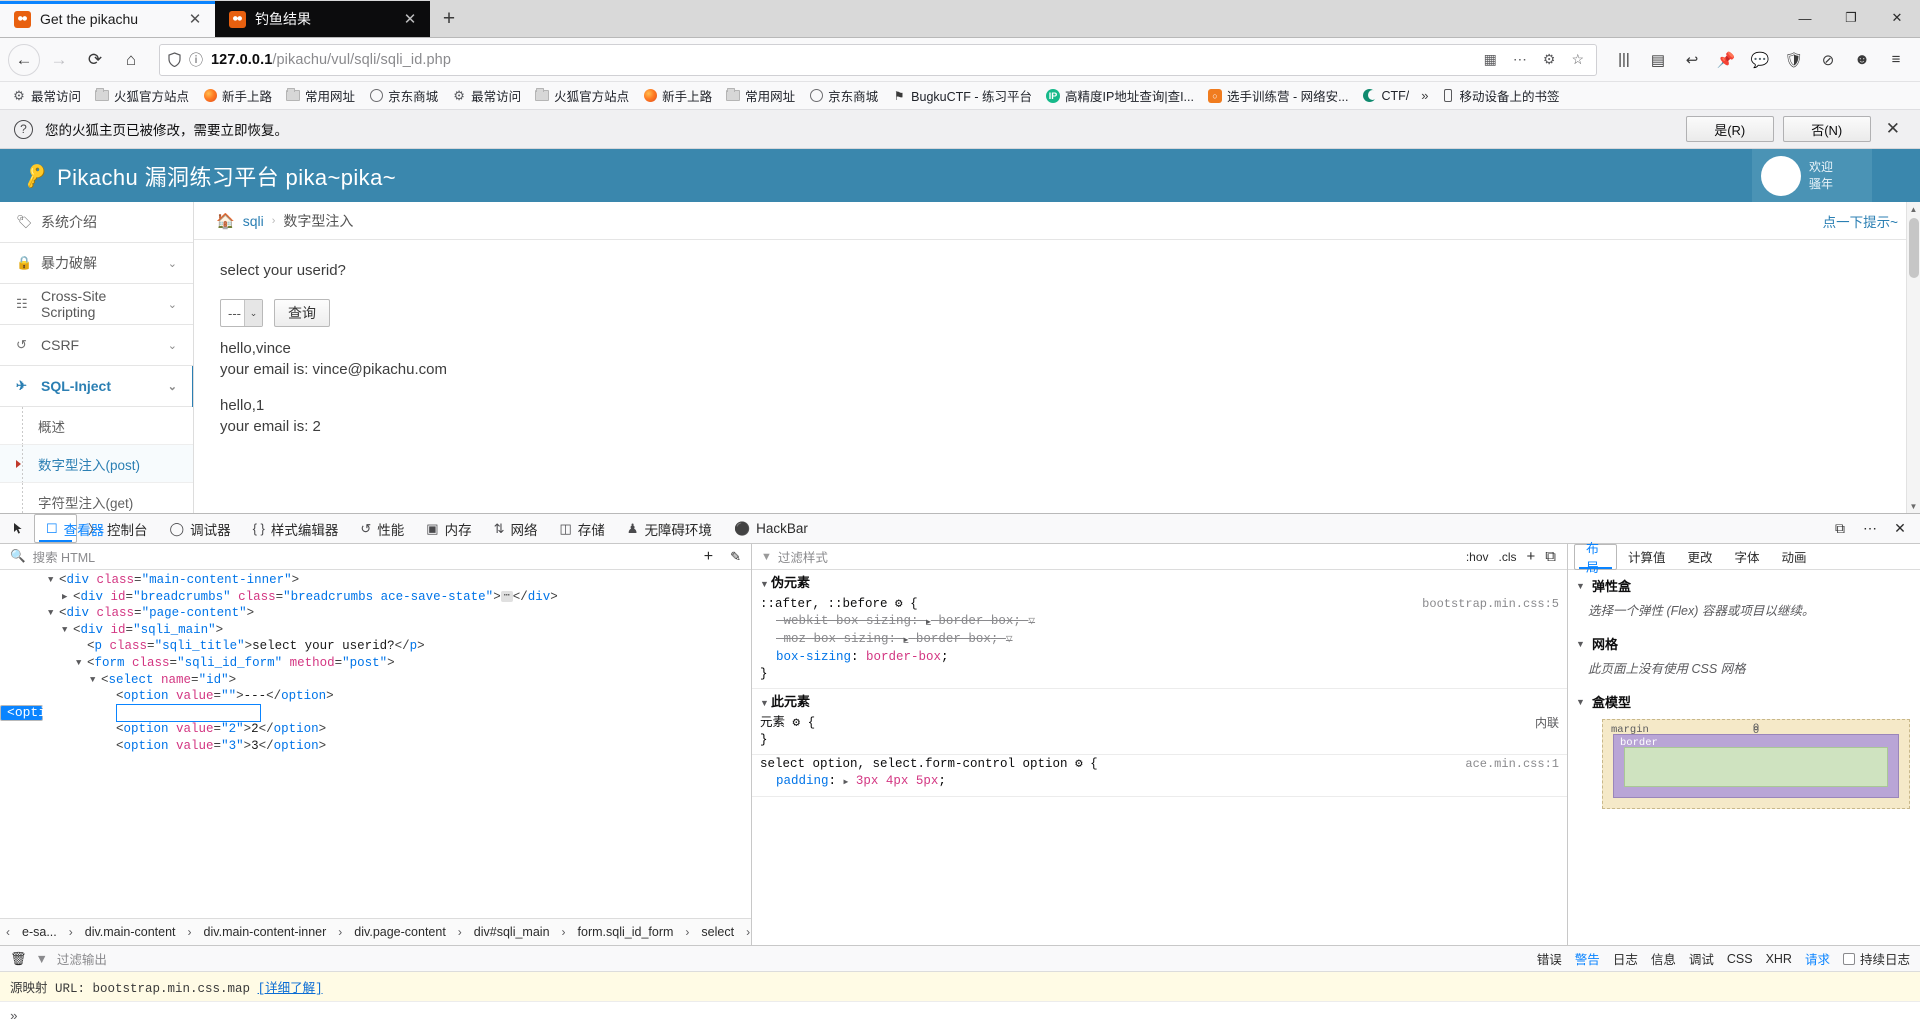 Image resolution: width=1920 pixels, height=1030 pixels. Describe the element at coordinates (96, 498) in the screenshot. I see `sidebar-subitem-2: 字符型注入(get)` at that location.